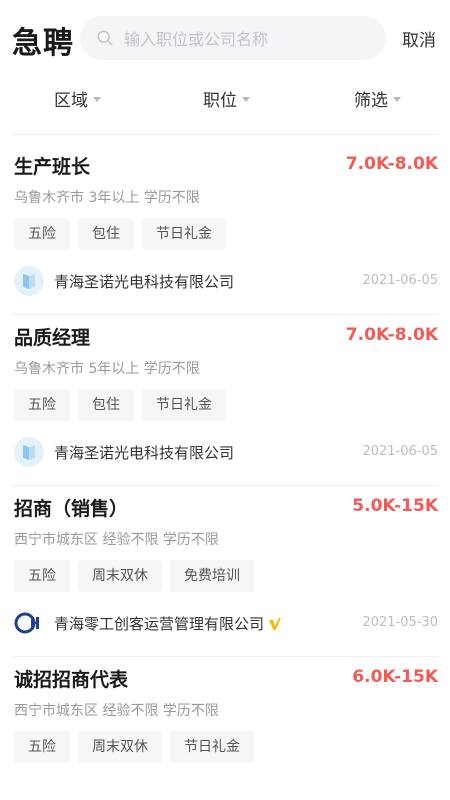 Image resolution: width=450 pixels, height=800 pixels. Describe the element at coordinates (107, 198) in the screenshot. I see `job-meta: 乌鲁木齐市 3年以上 学历不限` at that location.